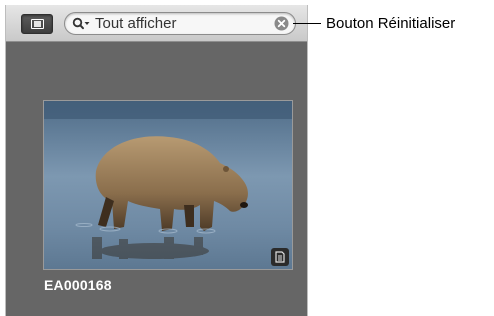 This screenshot has height=316, width=494. I want to click on referenced-file-icon, so click(280, 257).